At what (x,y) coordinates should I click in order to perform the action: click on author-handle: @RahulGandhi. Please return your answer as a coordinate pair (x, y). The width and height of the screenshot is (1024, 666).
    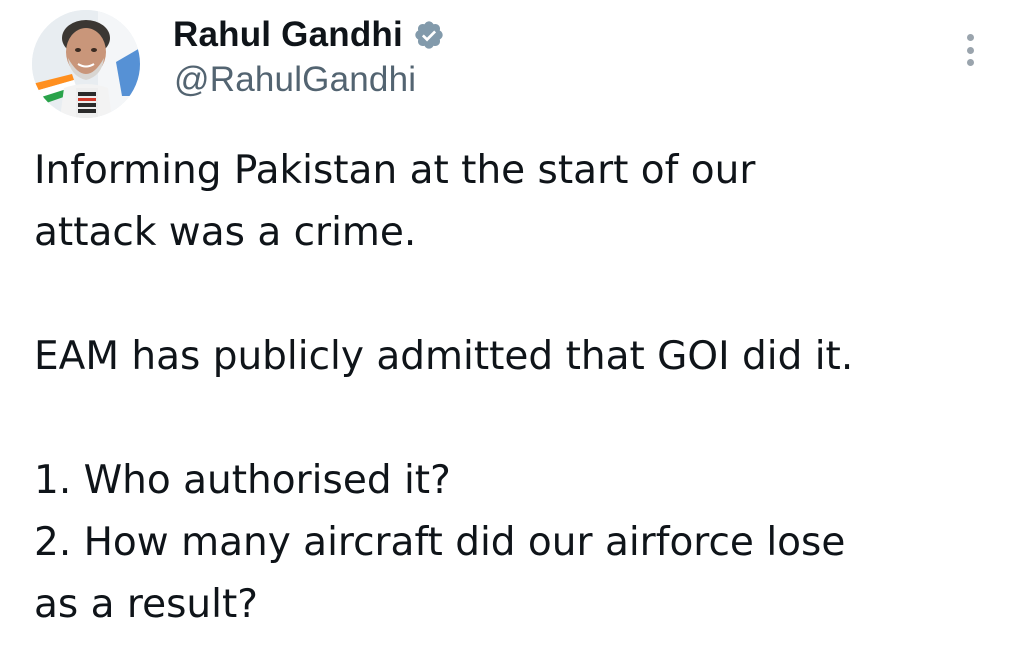
    Looking at the image, I should click on (295, 80).